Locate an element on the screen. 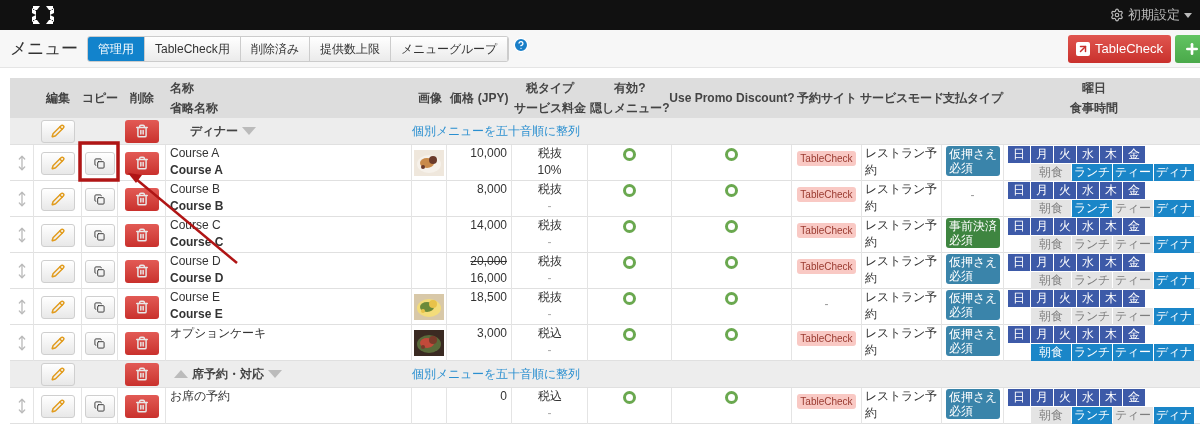 The width and height of the screenshot is (1200, 425). price: 10,000 is located at coordinates (488, 153).